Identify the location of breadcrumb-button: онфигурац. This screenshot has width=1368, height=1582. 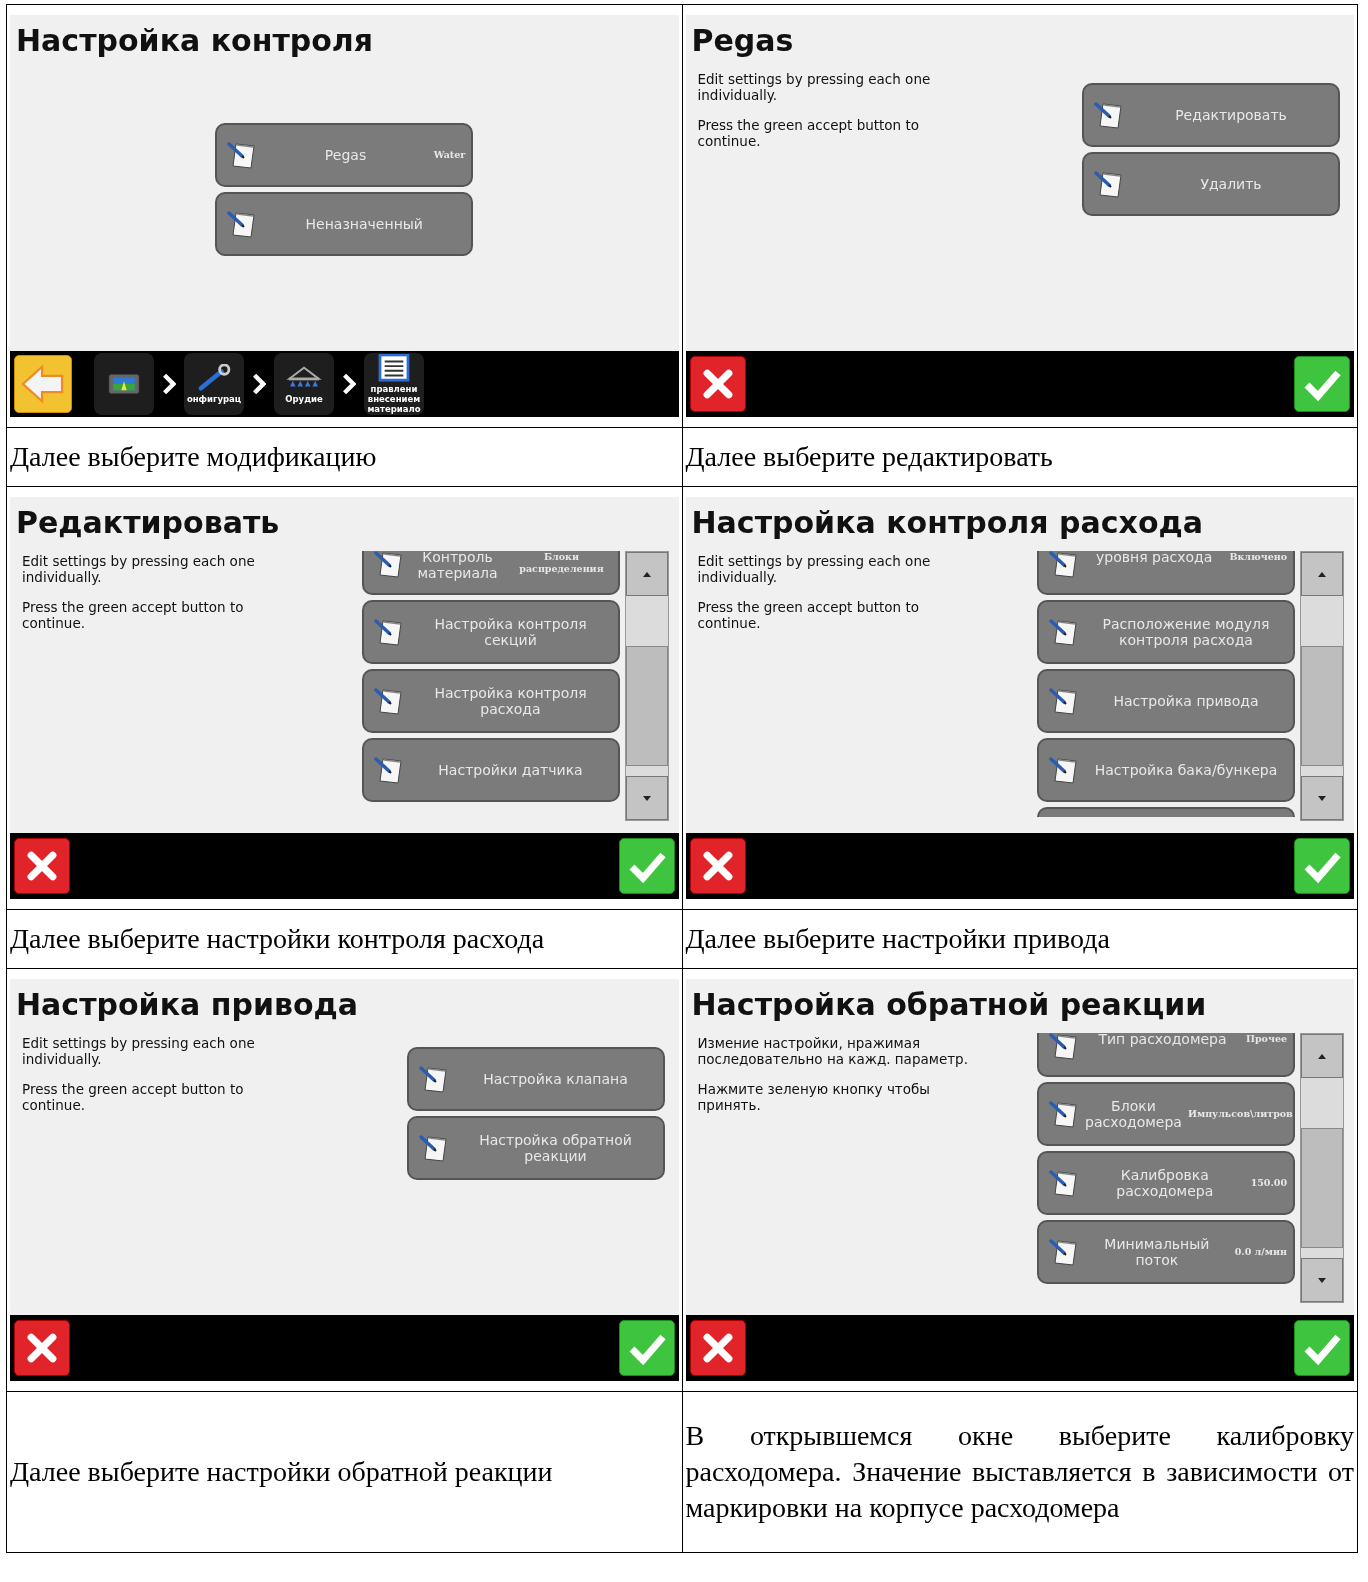
(214, 384).